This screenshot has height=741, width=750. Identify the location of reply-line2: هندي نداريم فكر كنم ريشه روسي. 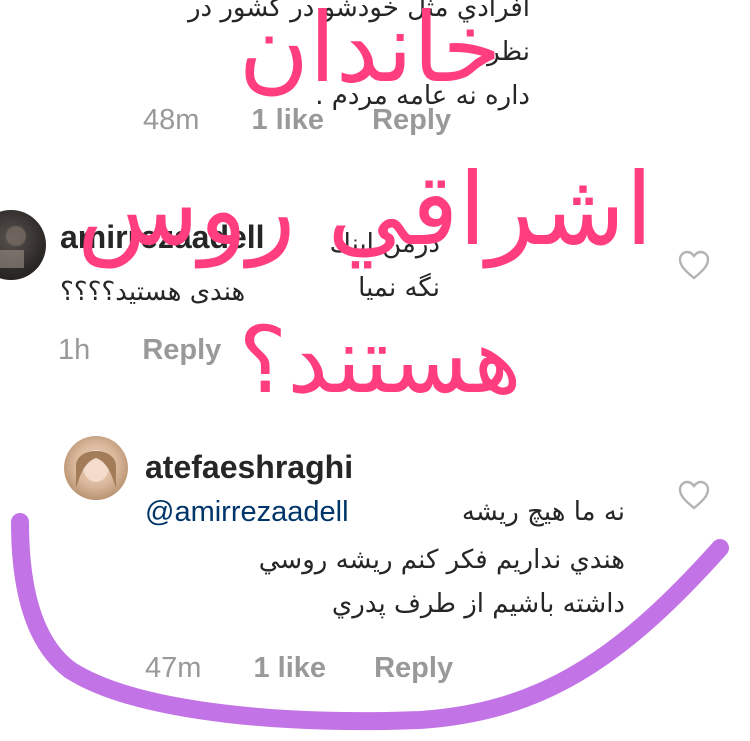
(441, 560).